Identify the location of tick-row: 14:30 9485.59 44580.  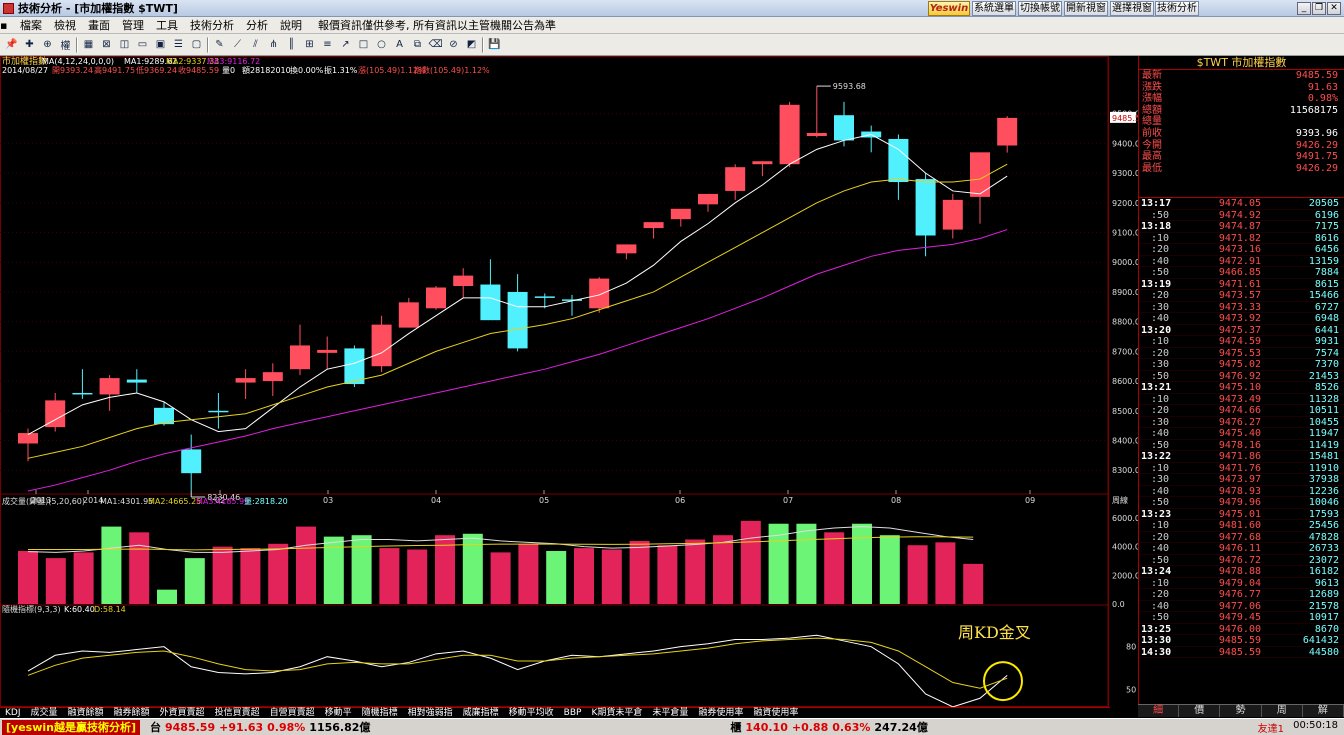
(1241, 652).